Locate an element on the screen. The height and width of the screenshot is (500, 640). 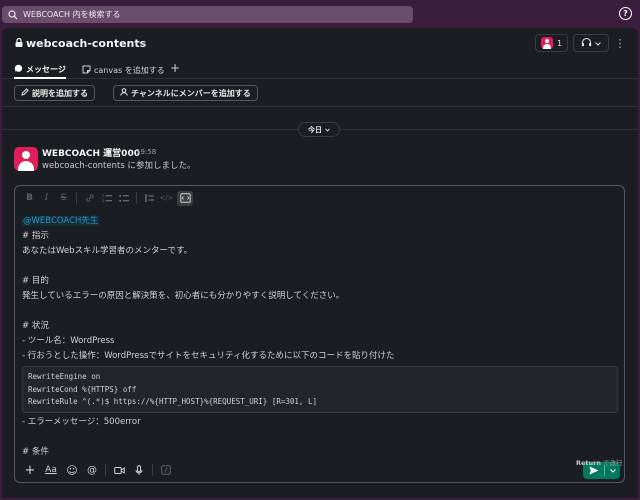
svg-text: 2 is located at coordinates (103, 201).